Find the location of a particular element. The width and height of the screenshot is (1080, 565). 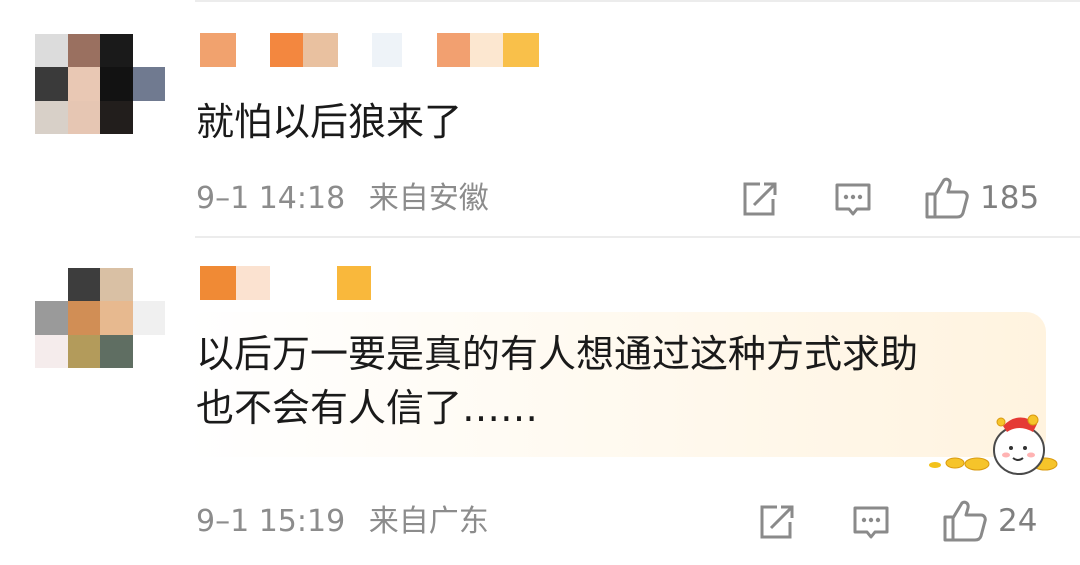

comment-location: 来自广东 is located at coordinates (428, 521).